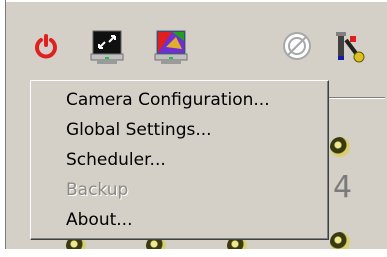 The image size is (387, 257). I want to click on menu-item-backup: Backup, so click(97, 190).